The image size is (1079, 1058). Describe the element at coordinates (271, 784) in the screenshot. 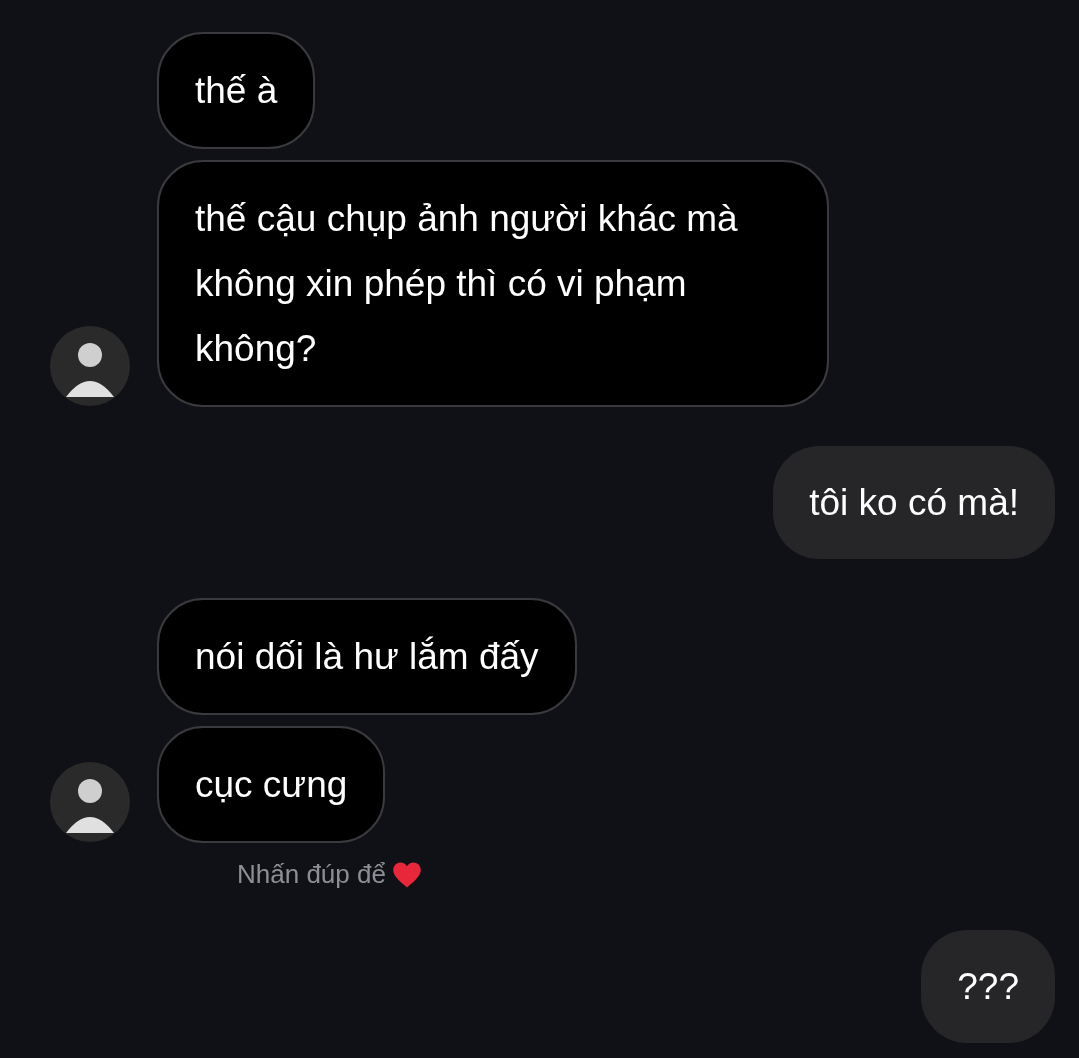

I see `message-bubble: cục cưng` at that location.